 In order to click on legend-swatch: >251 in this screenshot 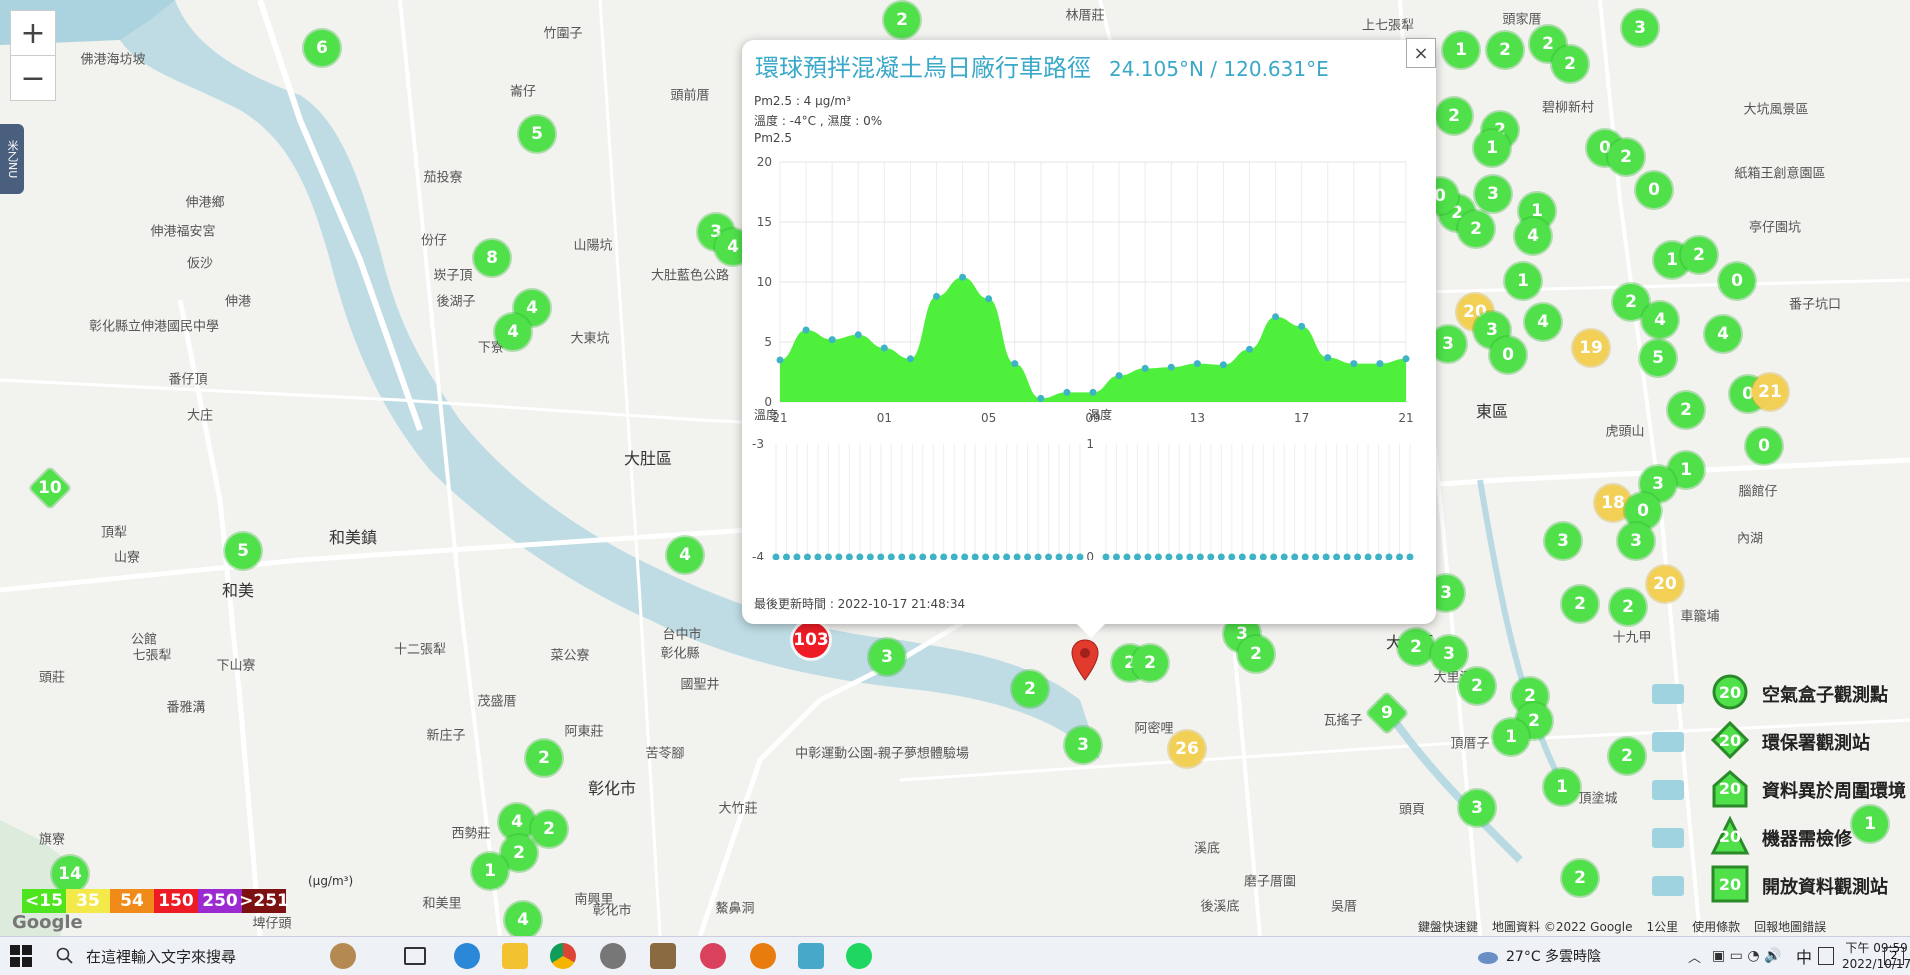, I will do `click(264, 901)`.